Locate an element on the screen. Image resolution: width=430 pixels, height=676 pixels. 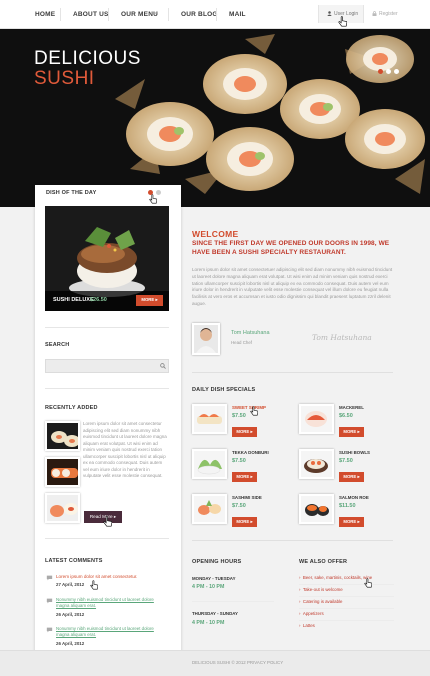
opening-hours-title: OPENING HOURS is located at coordinates (217, 562).